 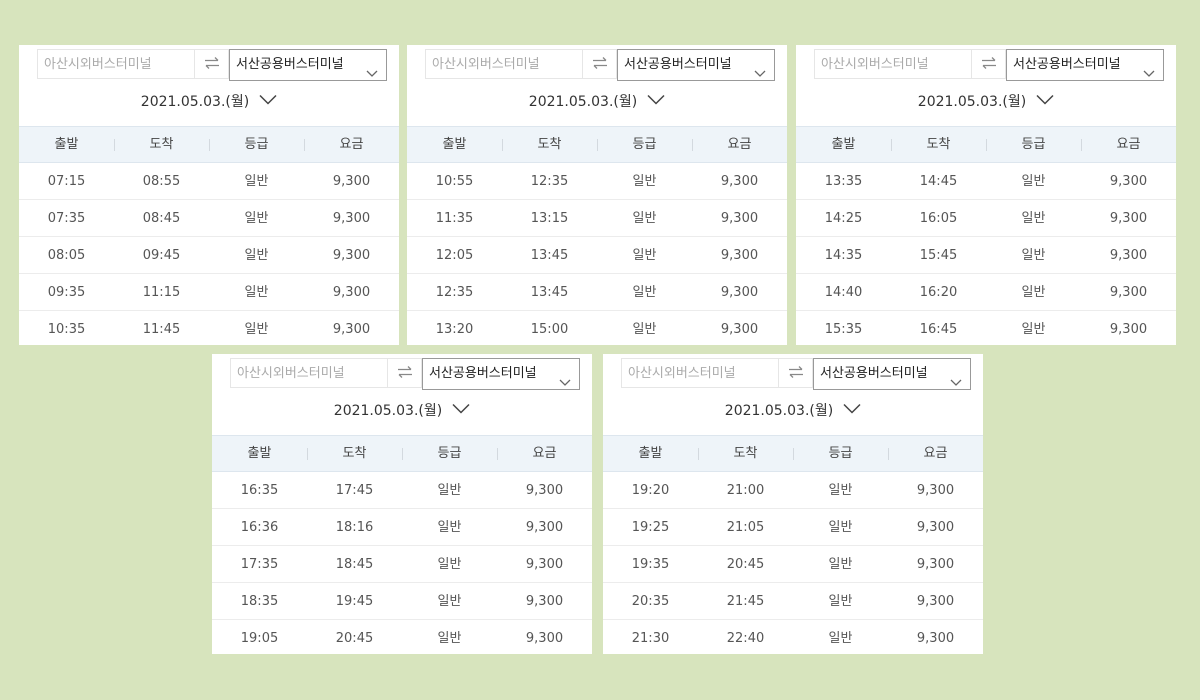 What do you see at coordinates (745, 601) in the screenshot?
I see `cell-arrival: 21:45` at bounding box center [745, 601].